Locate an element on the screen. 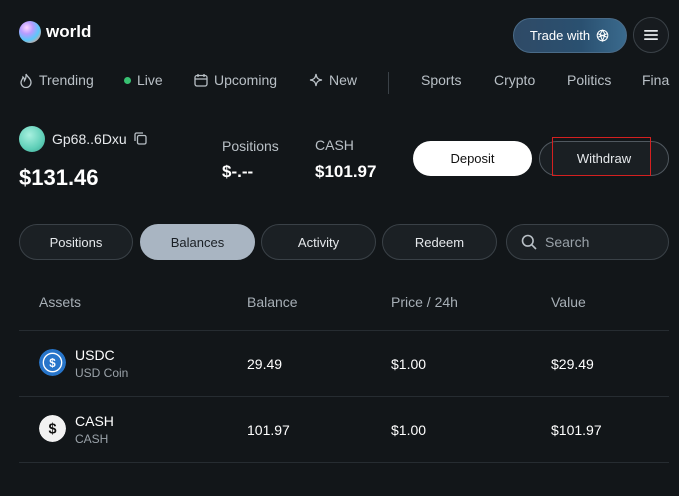 This screenshot has width=679, height=496. nav-label-new: New is located at coordinates (343, 80).